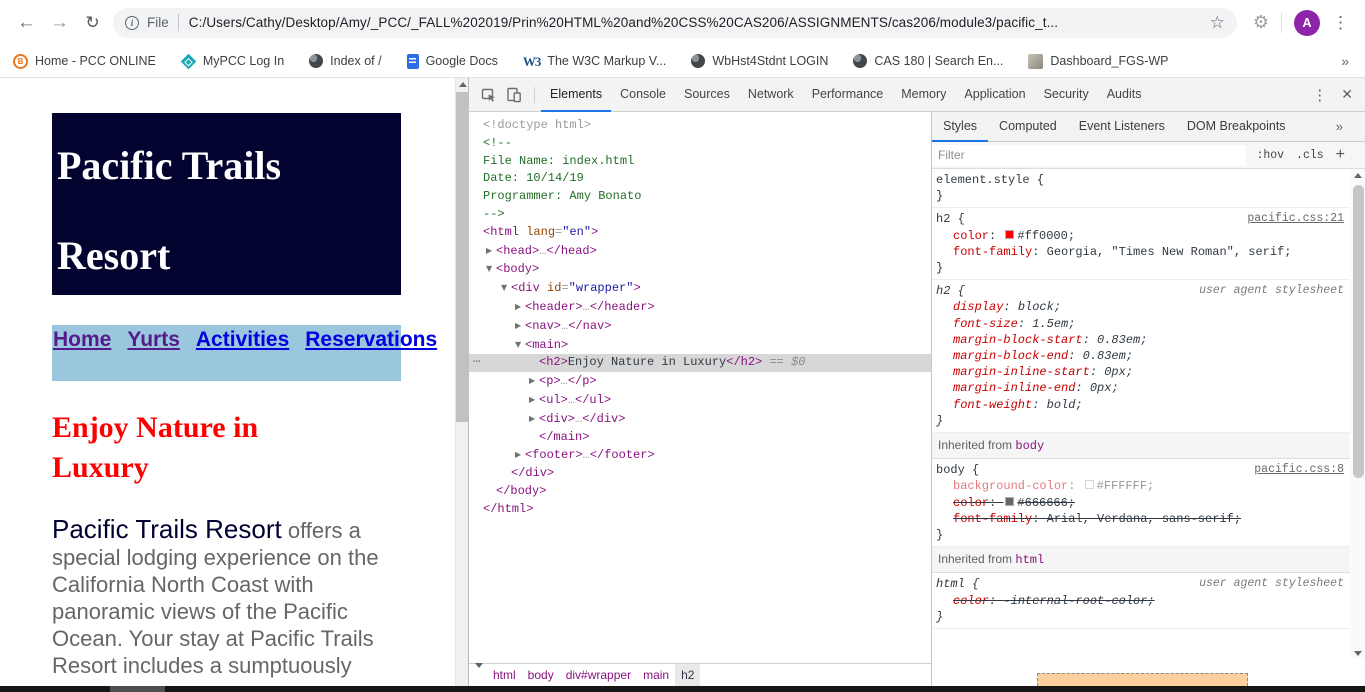  I want to click on new-style-rule-button: +, so click(1340, 155).